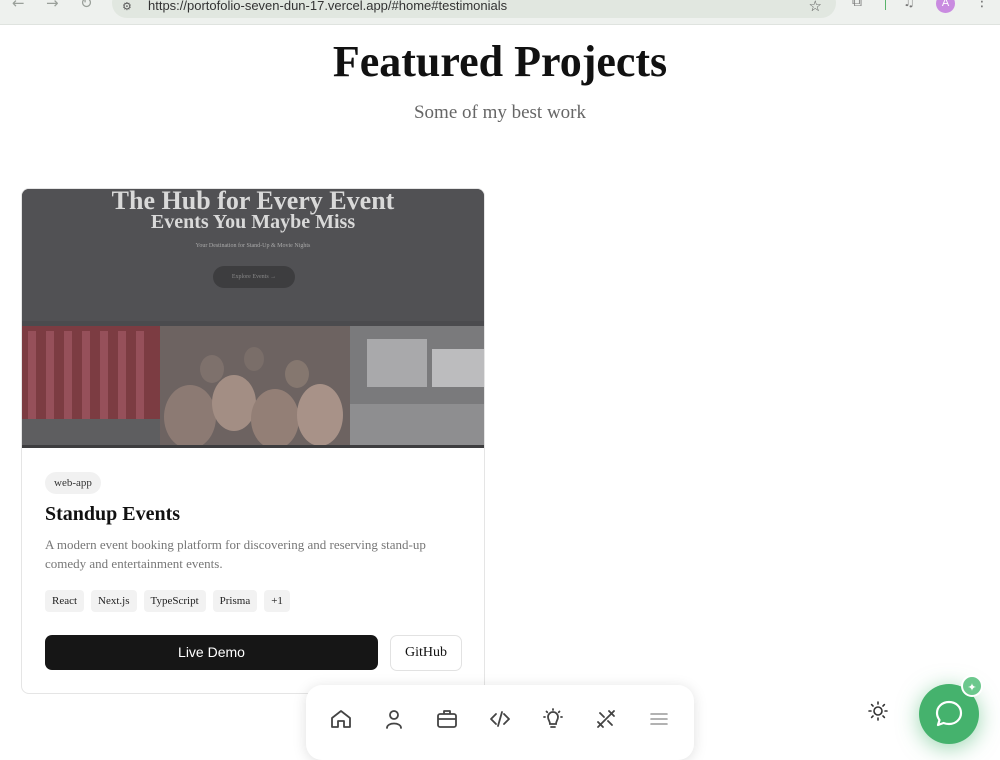 Image resolution: width=1000 pixels, height=760 pixels. I want to click on menu-dots-icon: ⋮, so click(982, 5).